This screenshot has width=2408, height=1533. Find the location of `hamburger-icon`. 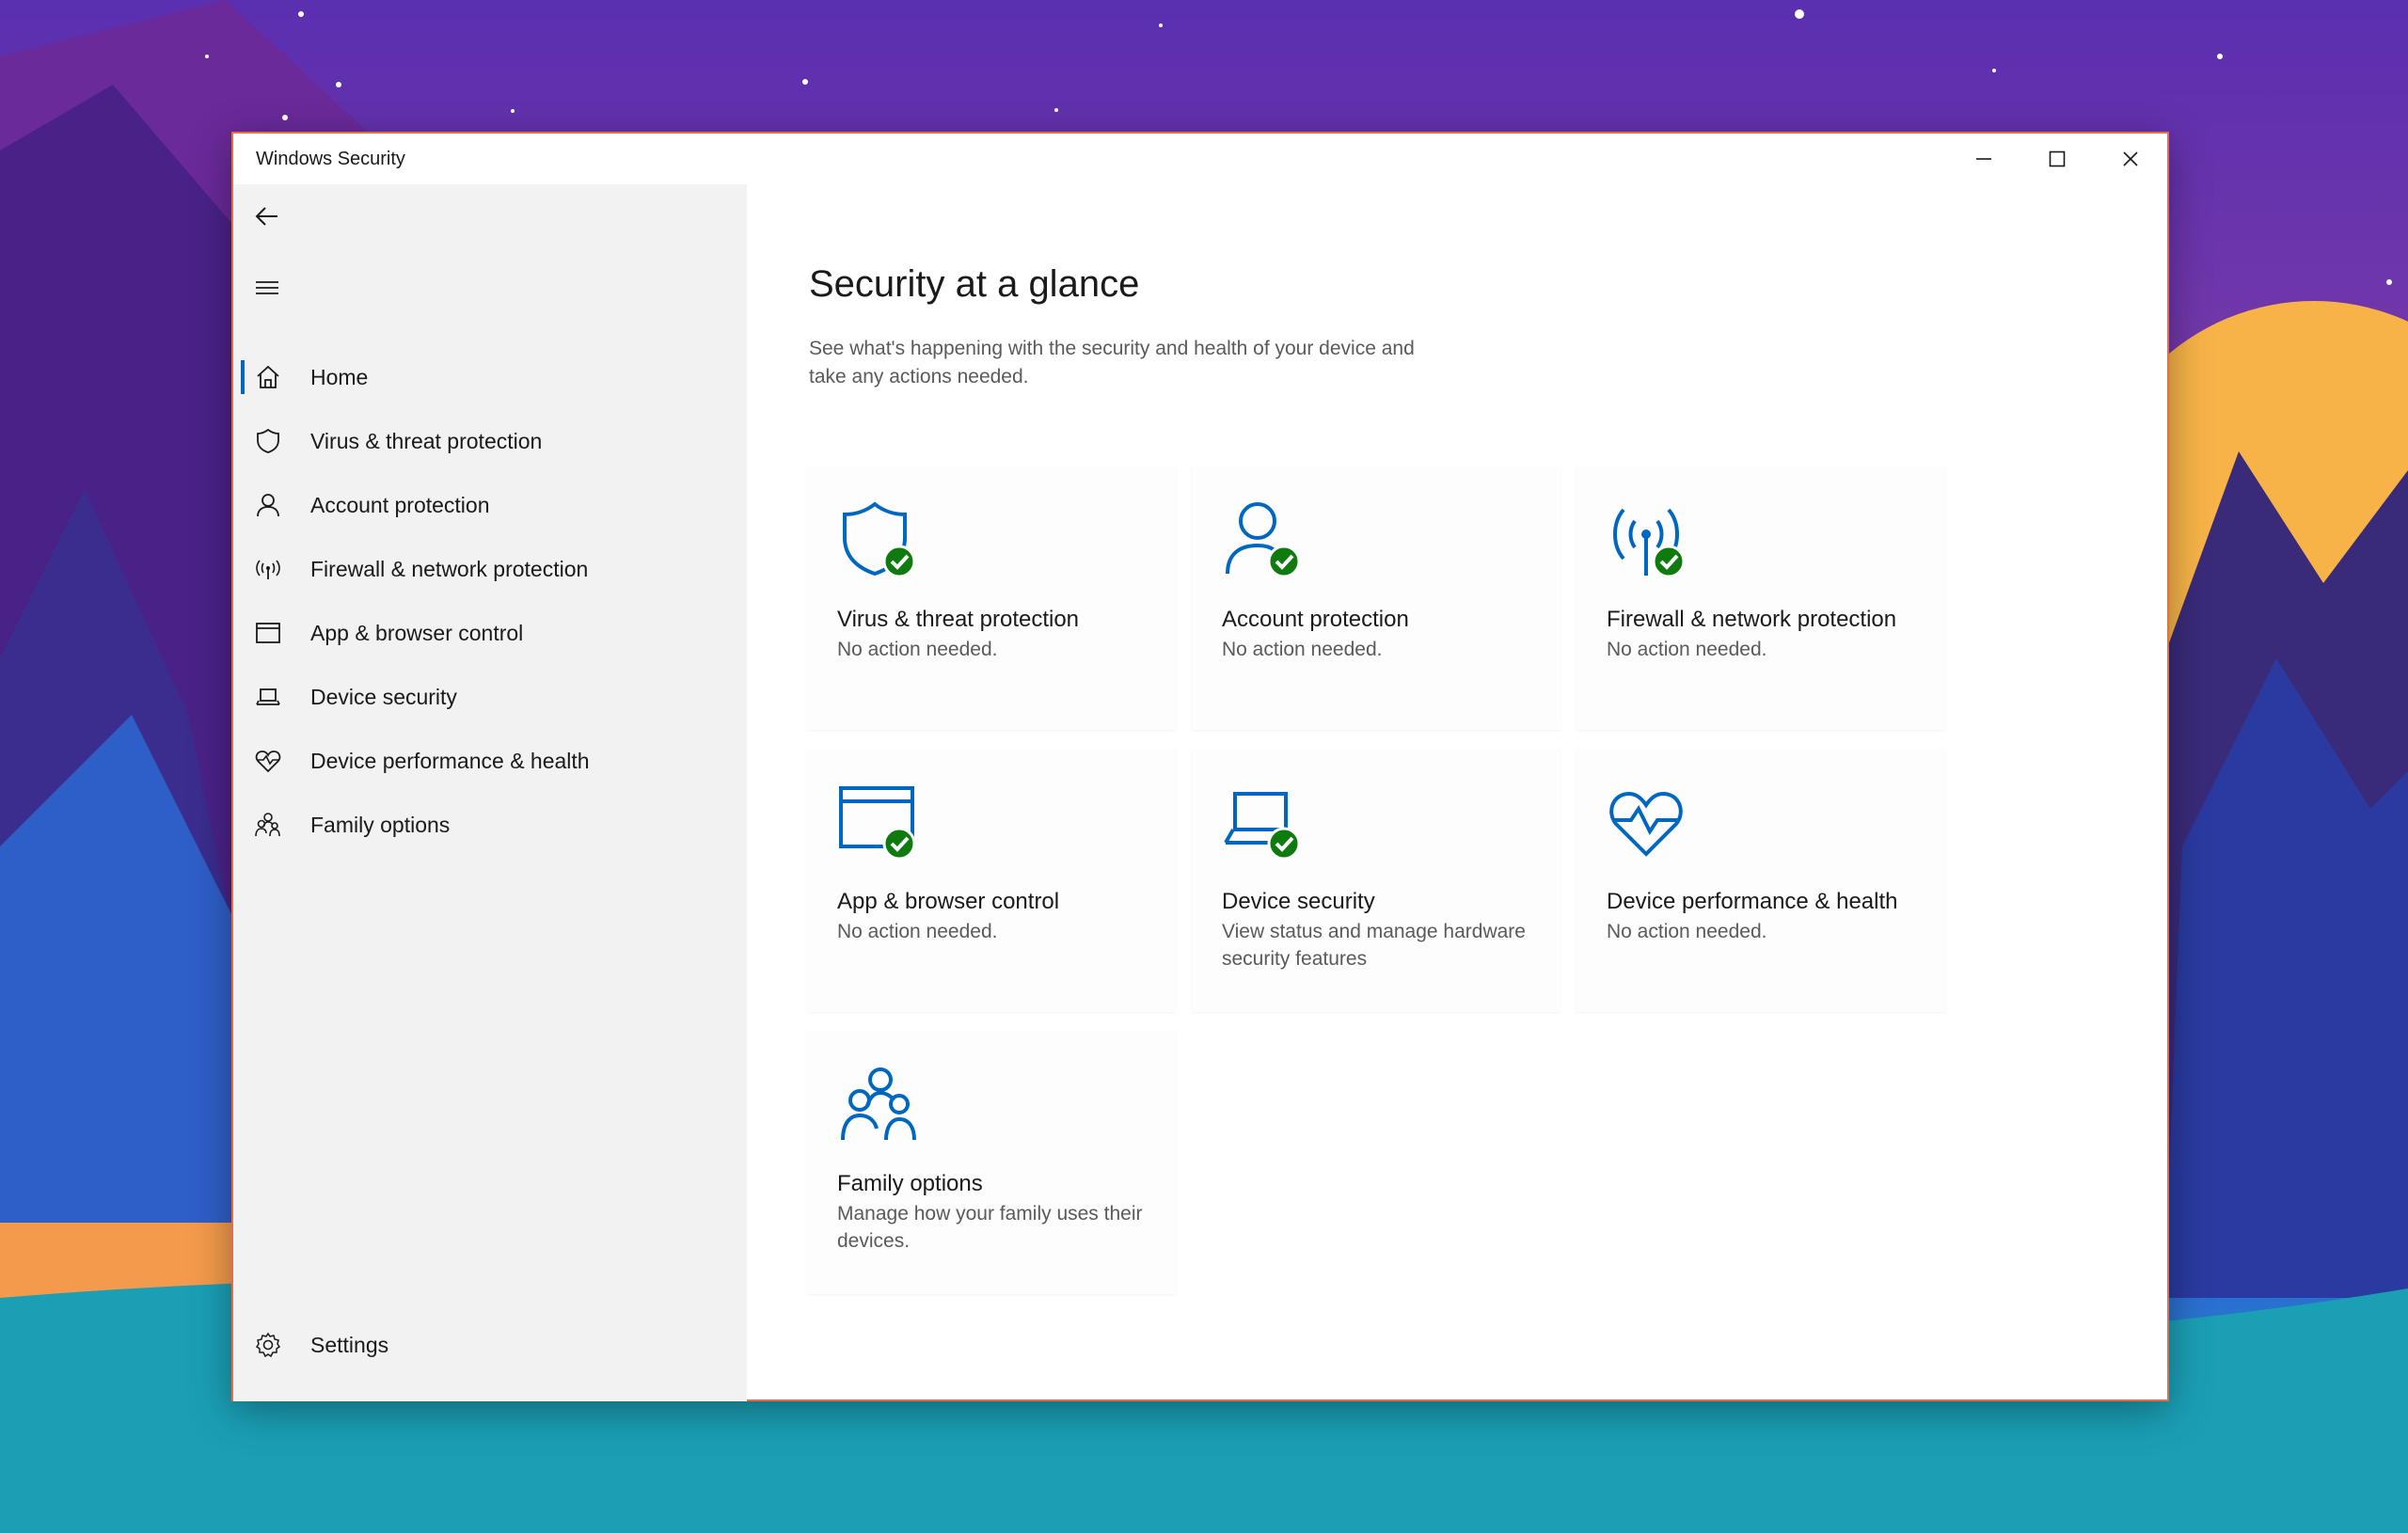

hamburger-icon is located at coordinates (267, 287).